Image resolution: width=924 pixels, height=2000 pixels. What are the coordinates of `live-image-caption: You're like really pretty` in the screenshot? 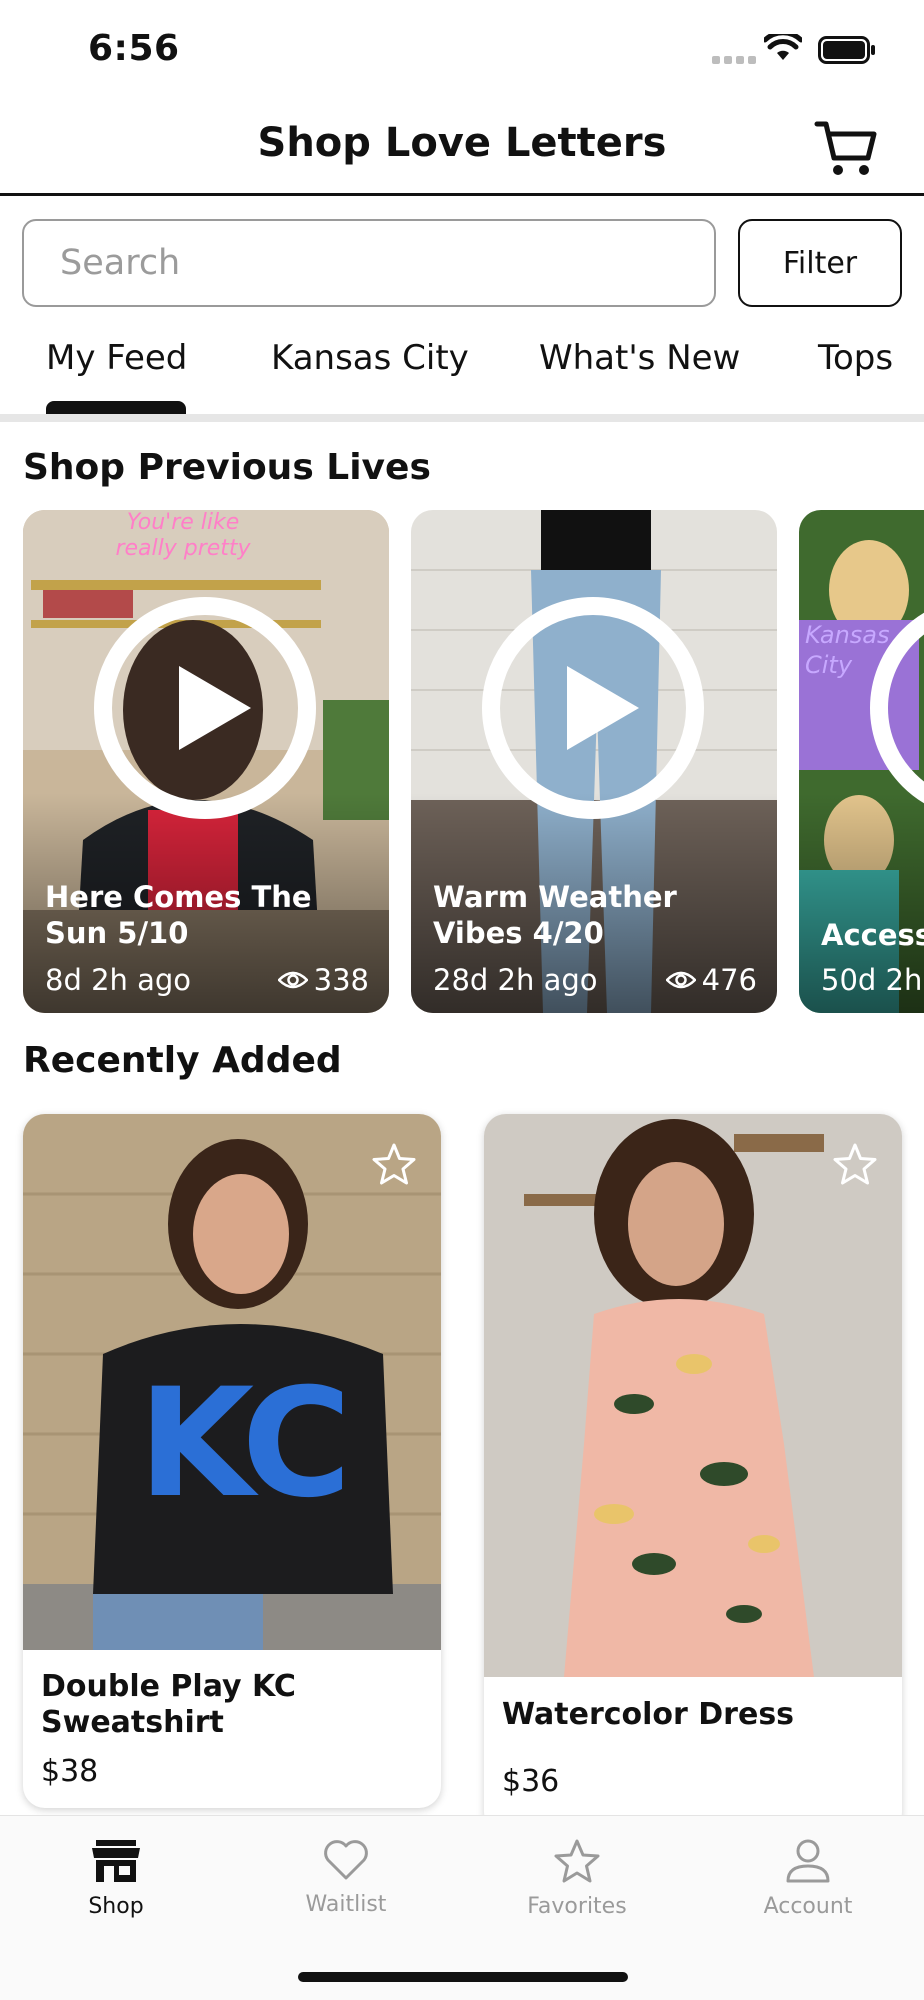 It's located at (183, 535).